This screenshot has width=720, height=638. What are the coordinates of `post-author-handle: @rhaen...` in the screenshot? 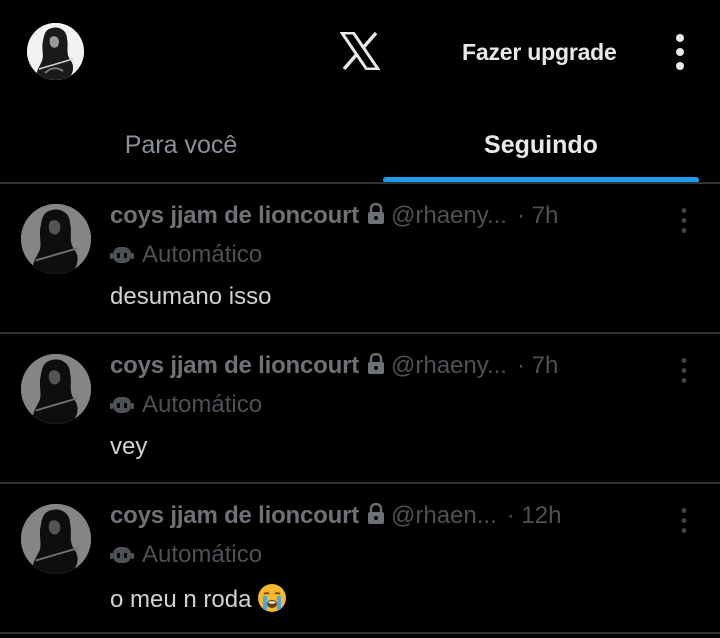 It's located at (444, 515).